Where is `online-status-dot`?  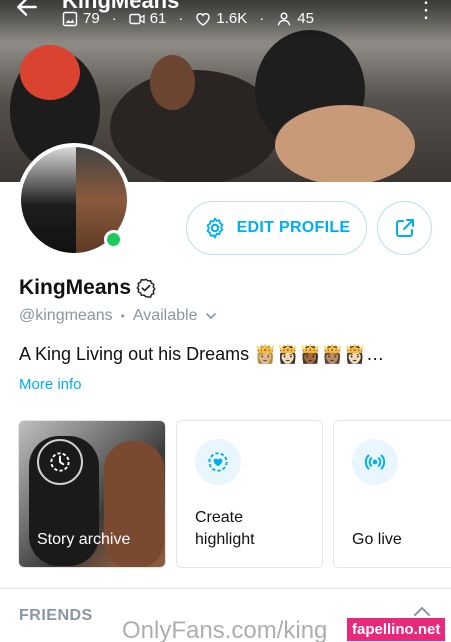 online-status-dot is located at coordinates (113, 239).